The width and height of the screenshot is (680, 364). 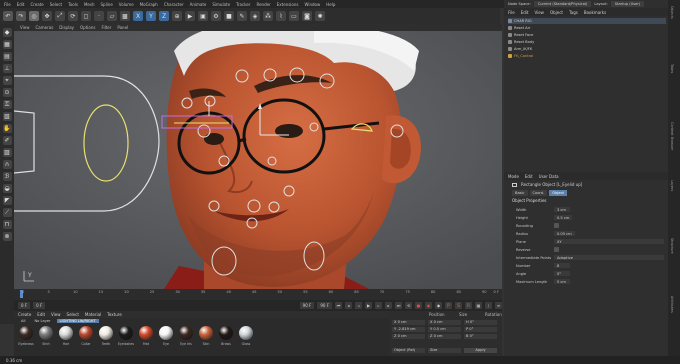 What do you see at coordinates (418, 305) in the screenshot?
I see `record-icon: ●` at bounding box center [418, 305].